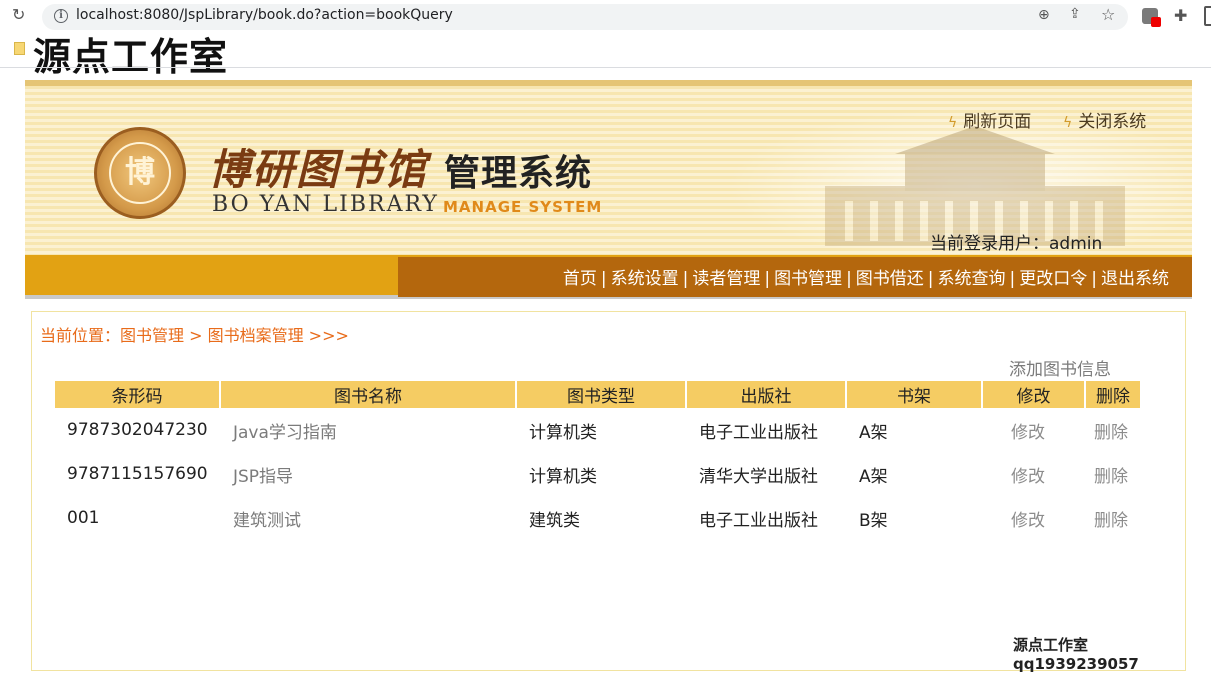 The width and height of the screenshot is (1211, 673). I want to click on cell-shelf: B架, so click(873, 520).